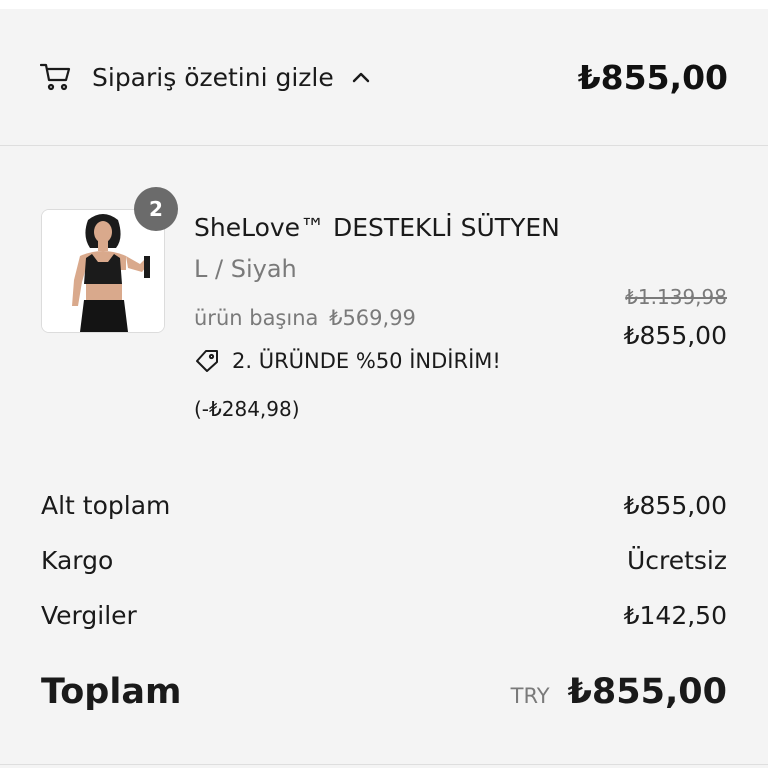  Describe the element at coordinates (384, 692) in the screenshot. I see `total-row: Toplam TRY ₺855,00` at that location.